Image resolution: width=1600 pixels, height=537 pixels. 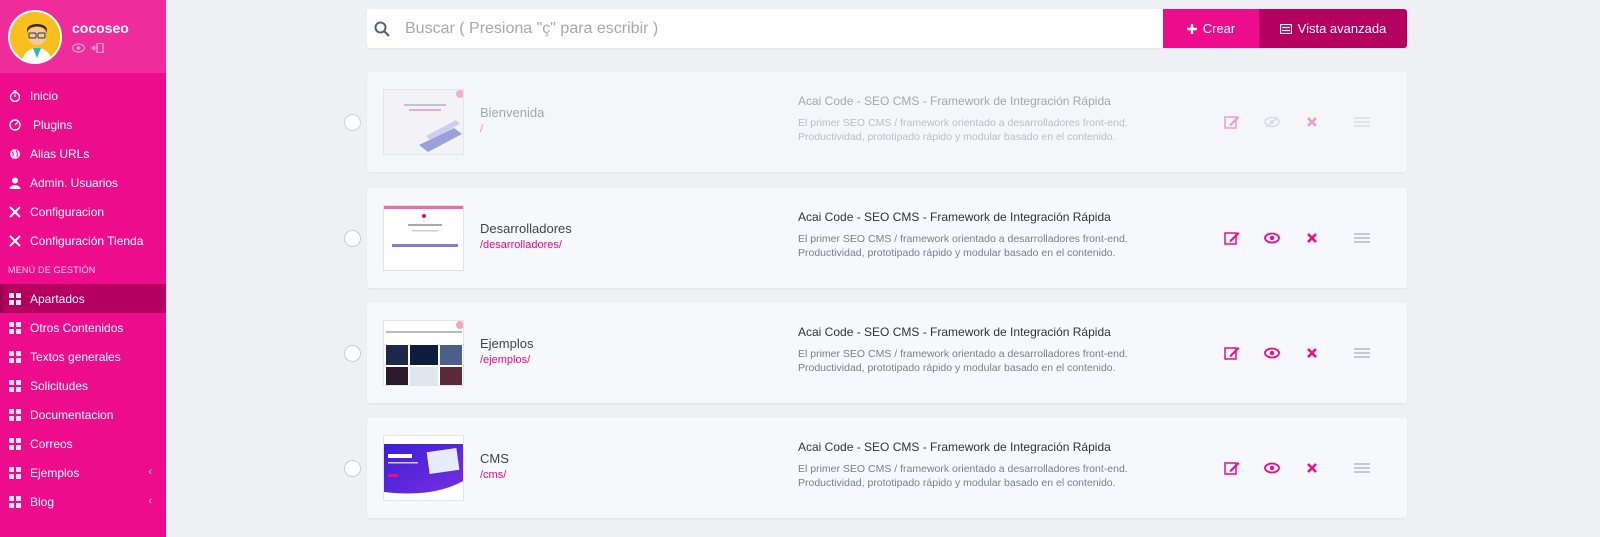 I want to click on sidebar-item-solicitudes: Solicitudes, so click(x=83, y=385).